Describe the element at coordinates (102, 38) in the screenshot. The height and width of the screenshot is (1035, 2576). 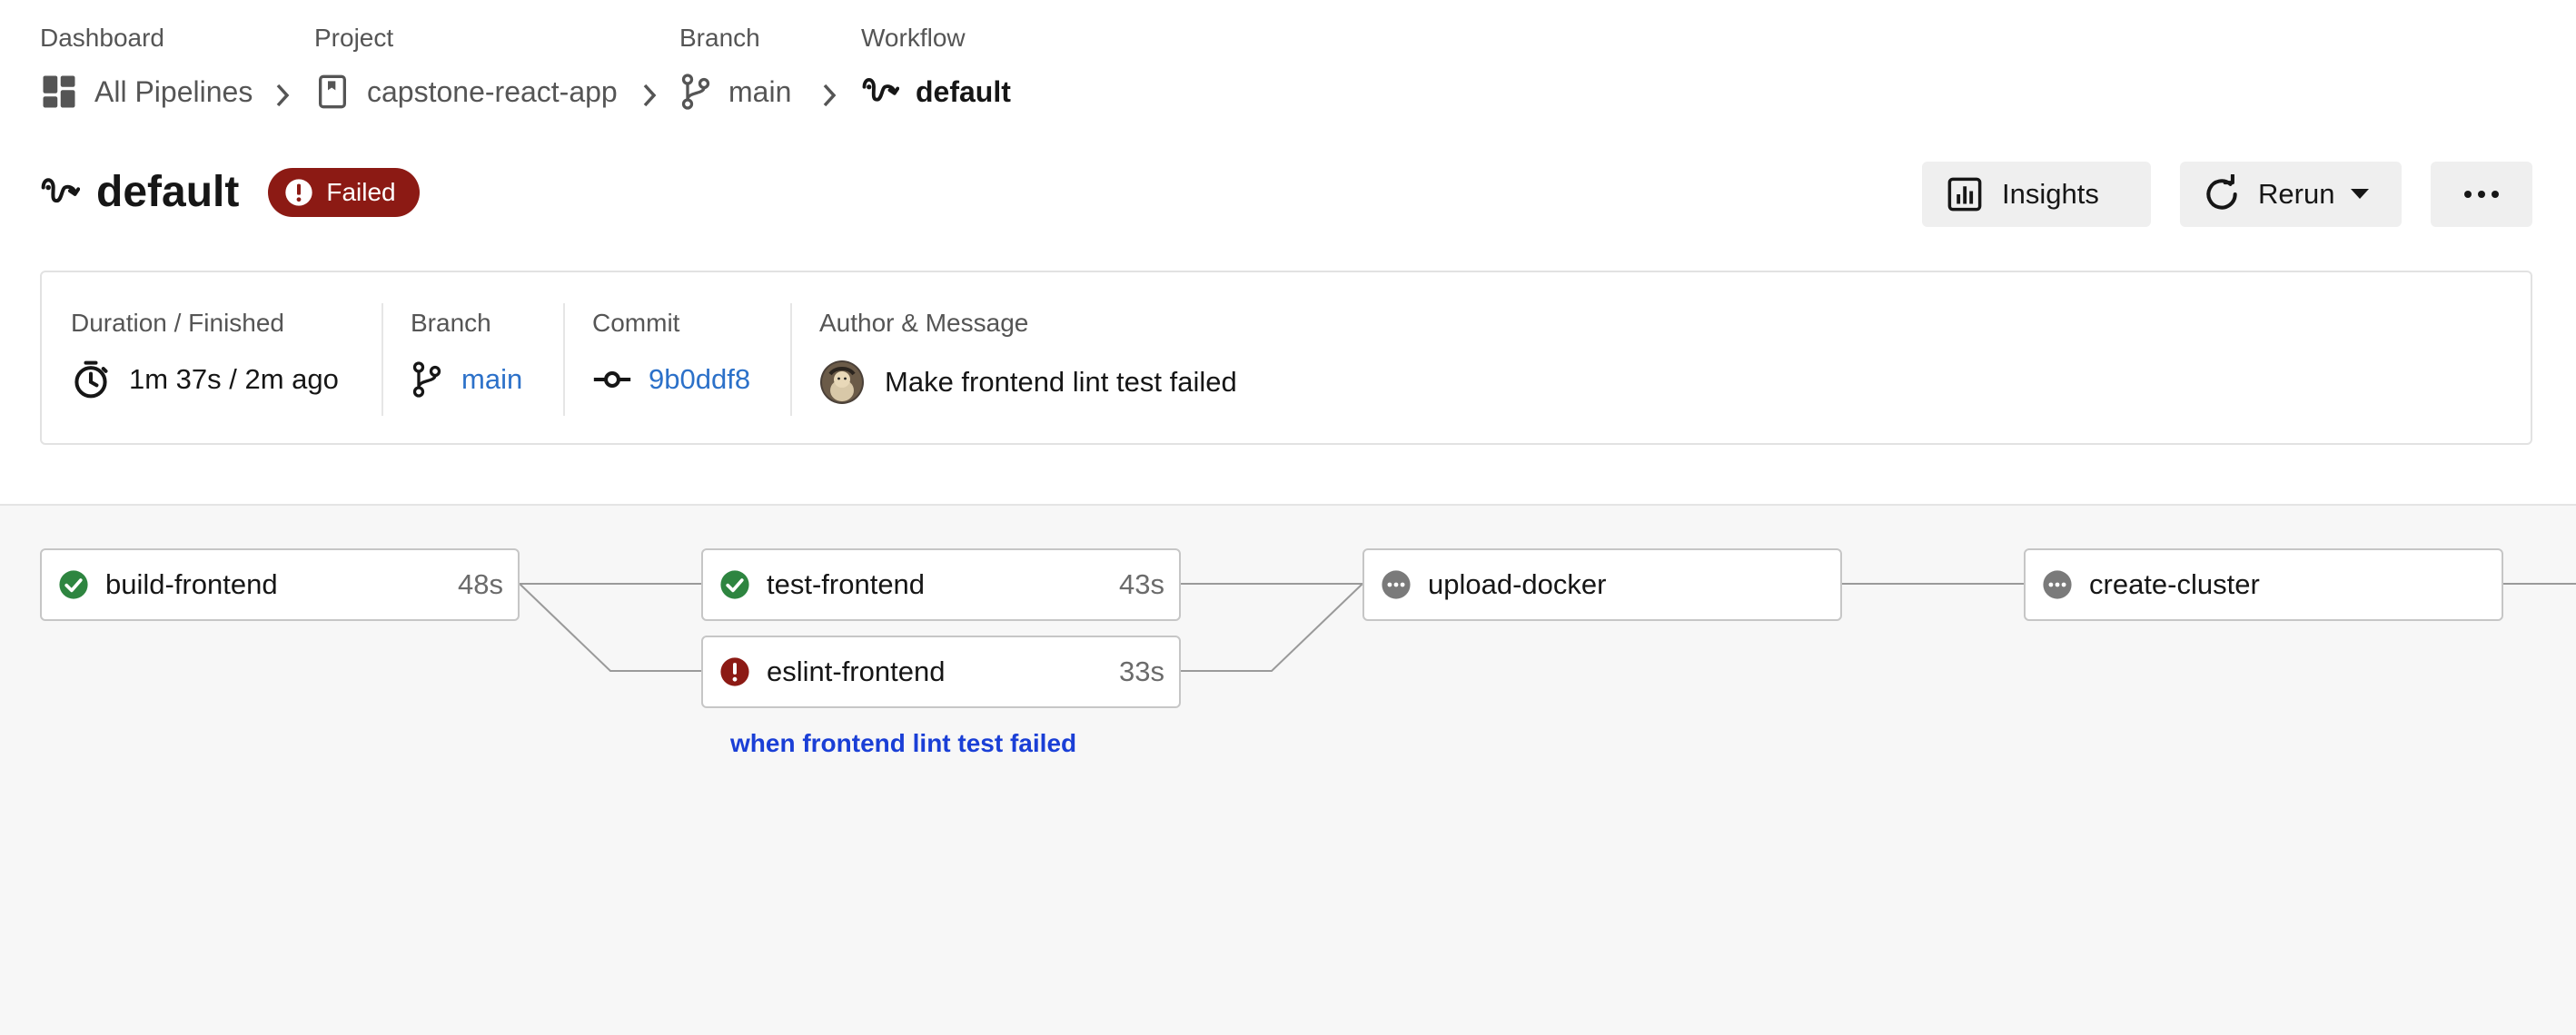
I see `breadcrumb-label: Dashboard` at that location.